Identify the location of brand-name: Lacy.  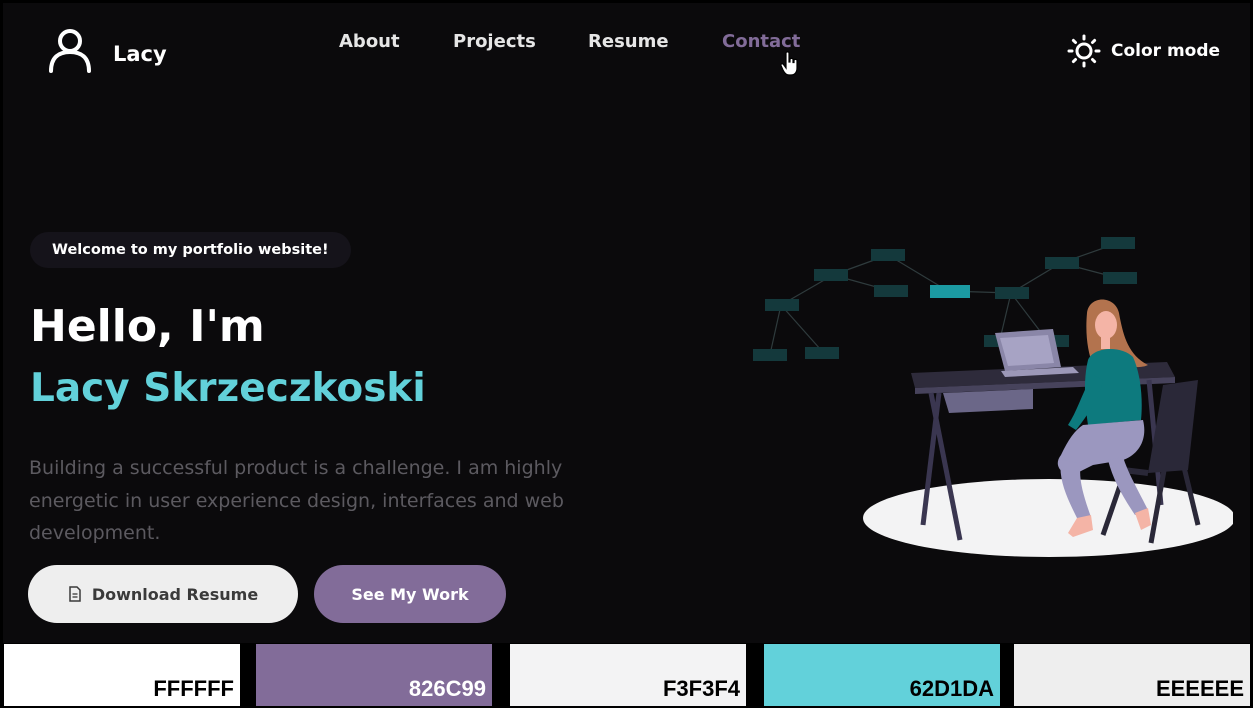
(140, 54).